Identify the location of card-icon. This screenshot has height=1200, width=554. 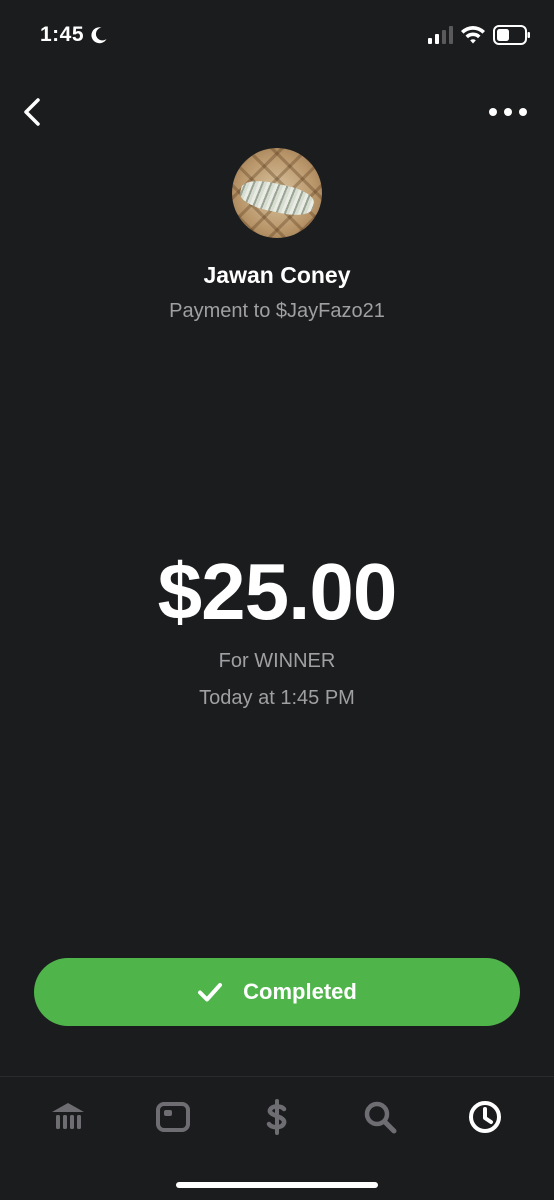
(173, 1117).